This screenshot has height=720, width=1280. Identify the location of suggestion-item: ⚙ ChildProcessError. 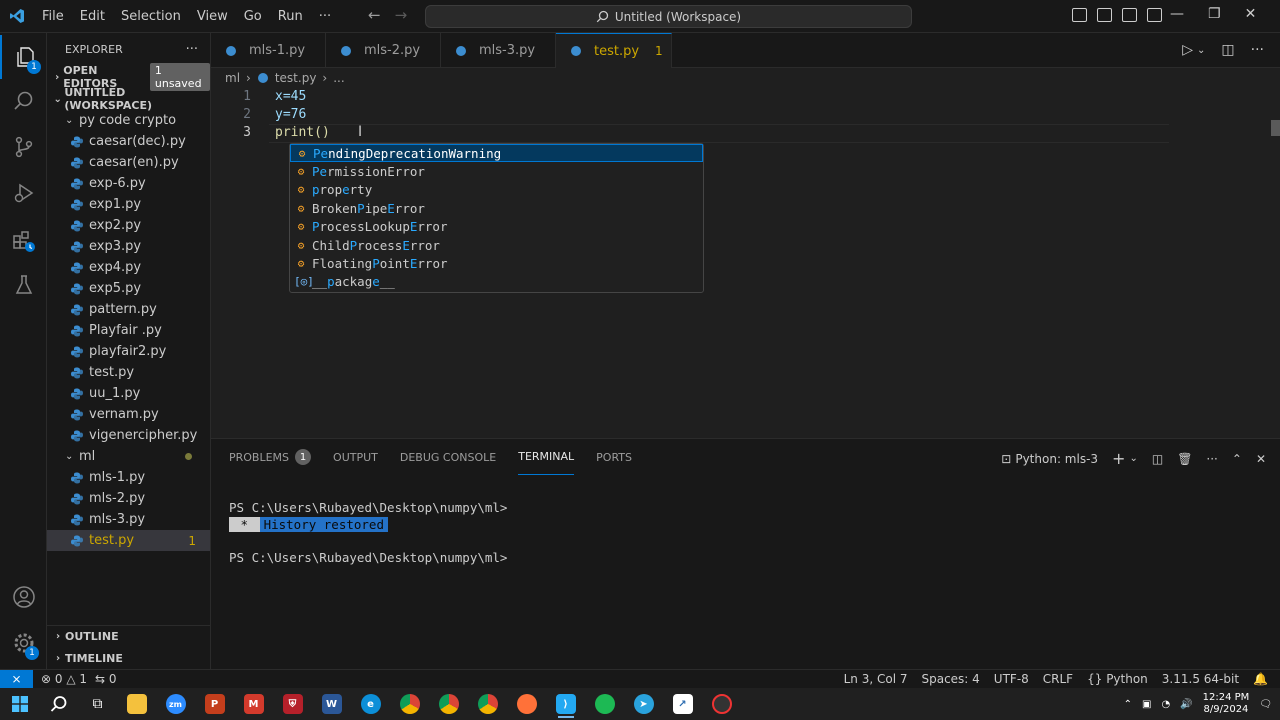
(496, 245).